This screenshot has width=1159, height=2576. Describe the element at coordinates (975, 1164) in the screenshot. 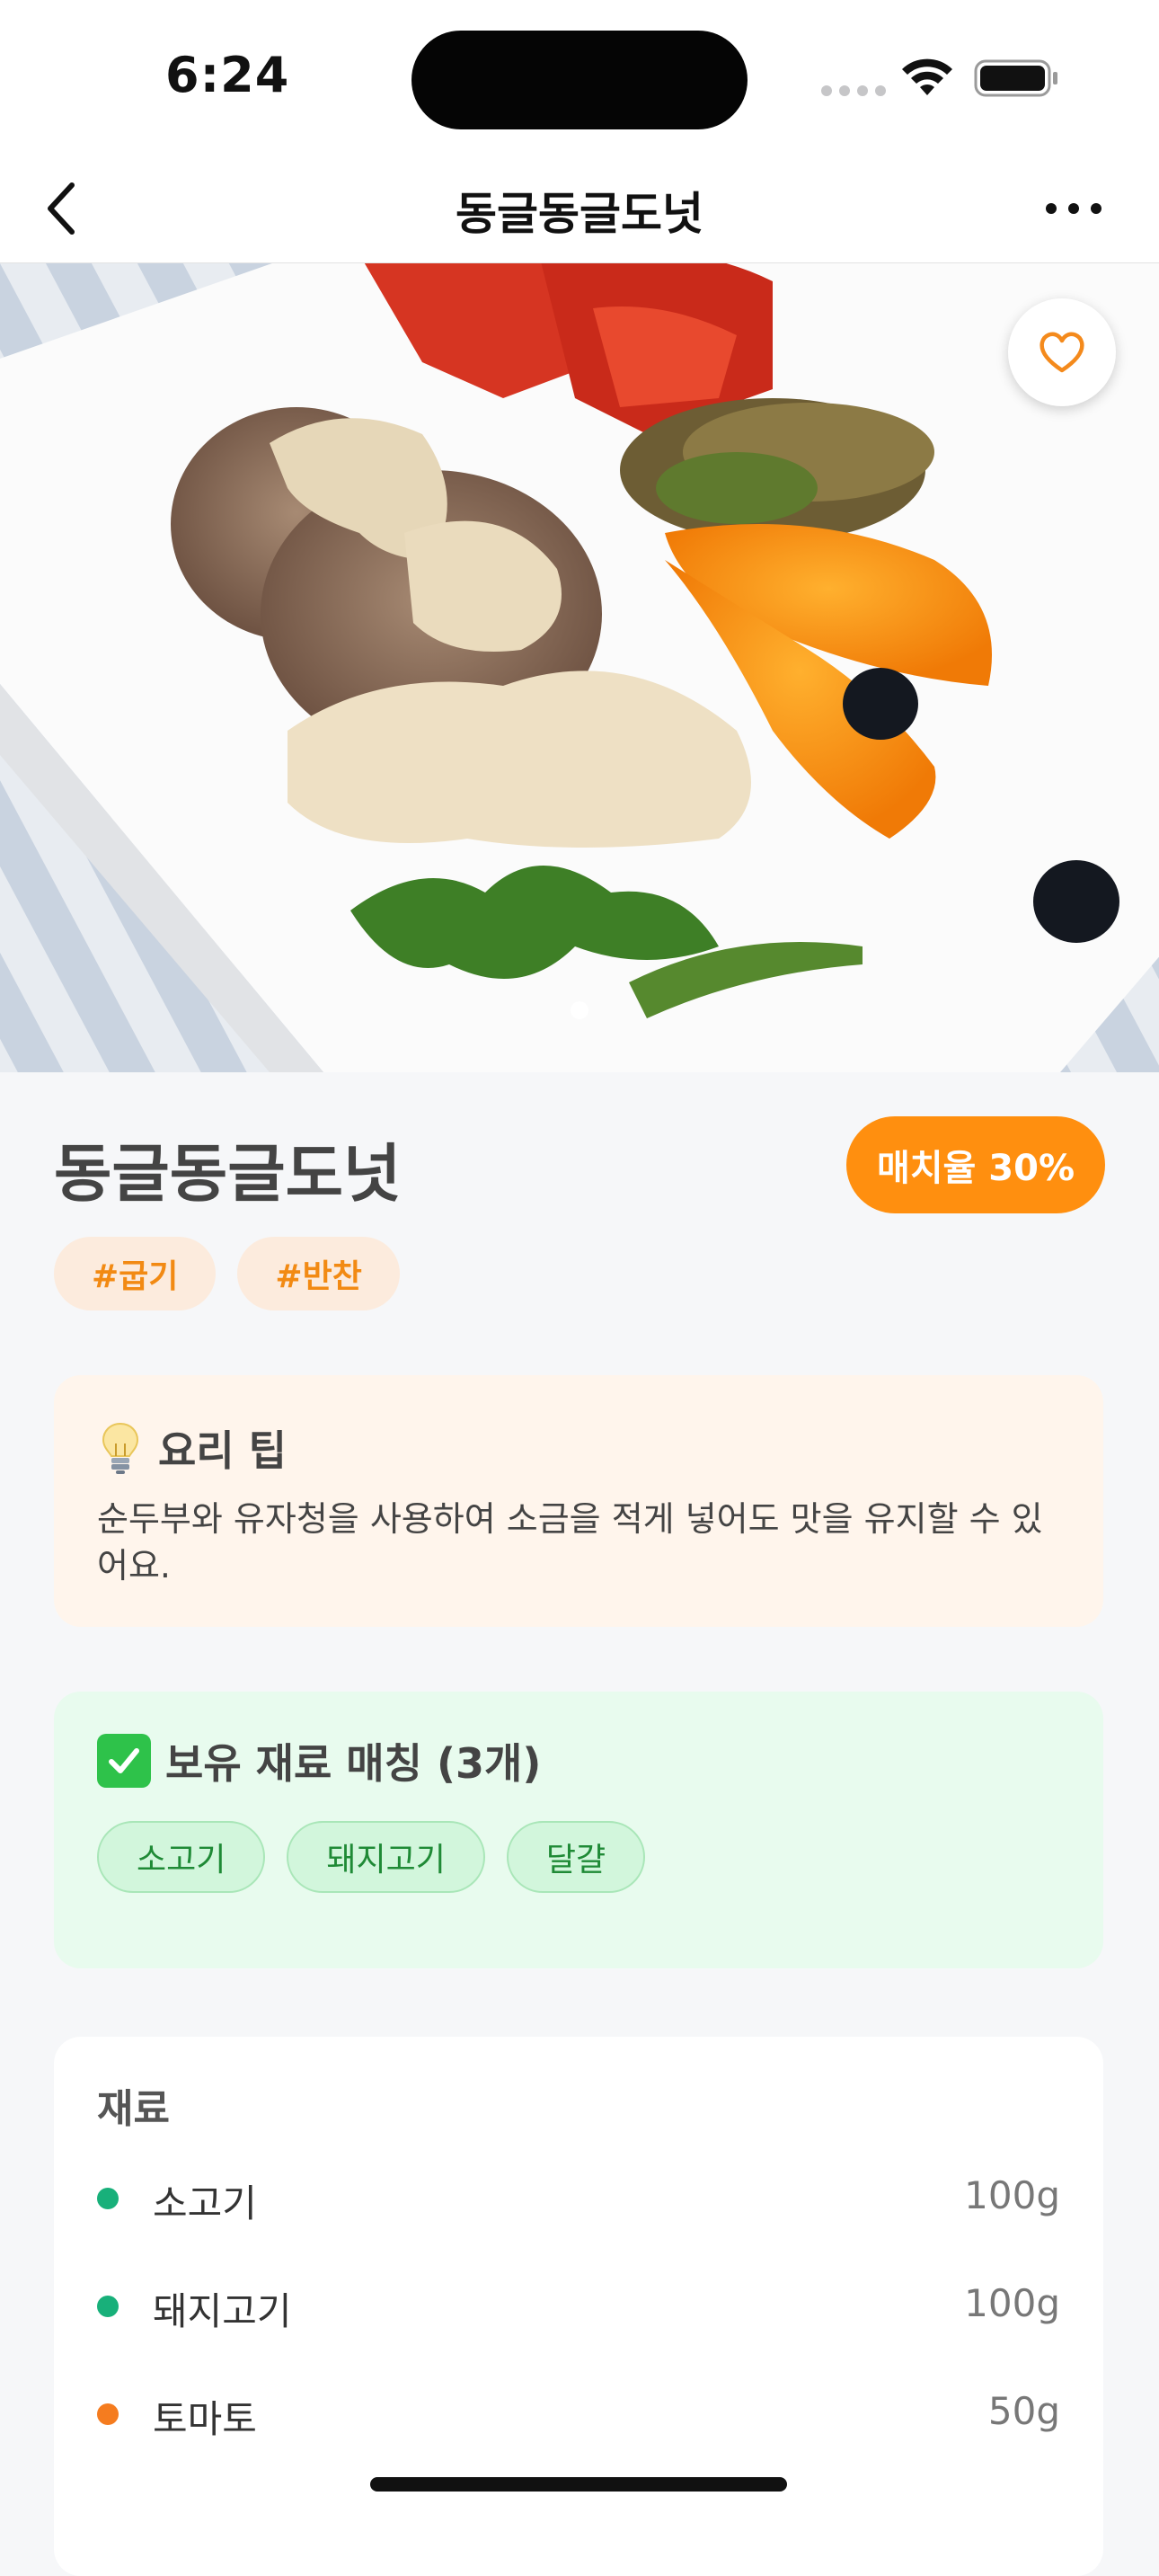

I see `match-rate-badge: 매치율 30%` at that location.